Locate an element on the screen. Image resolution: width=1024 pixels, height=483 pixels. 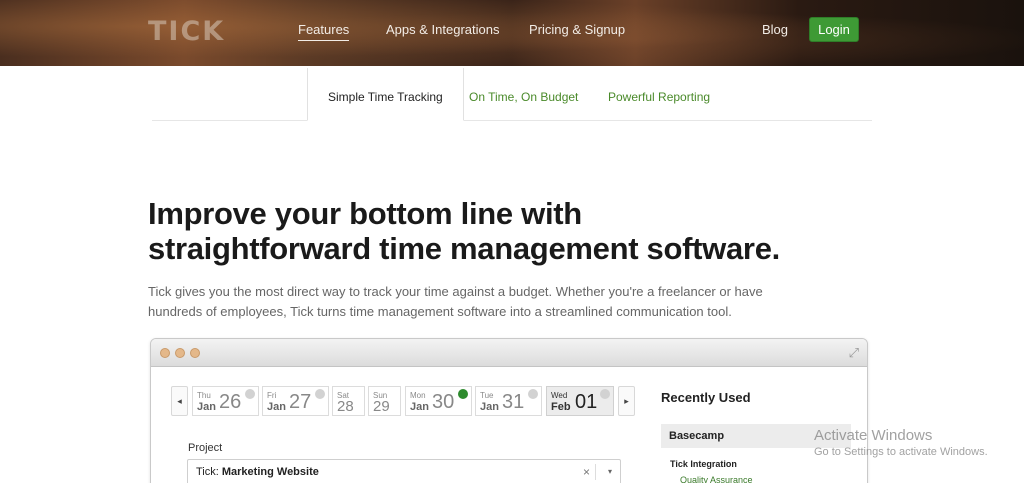
day-weekday: Fri is located at coordinates (272, 395).